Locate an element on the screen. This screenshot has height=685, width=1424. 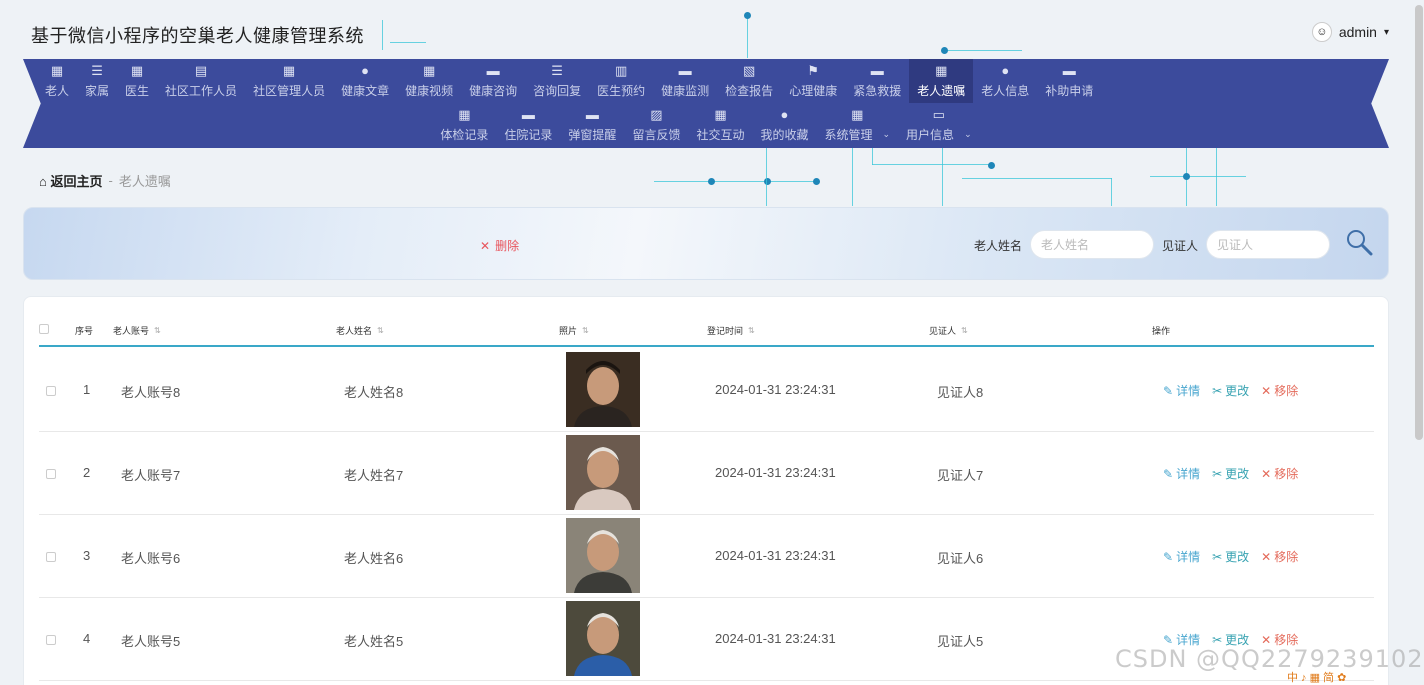
witness-input is located at coordinates (1268, 244).